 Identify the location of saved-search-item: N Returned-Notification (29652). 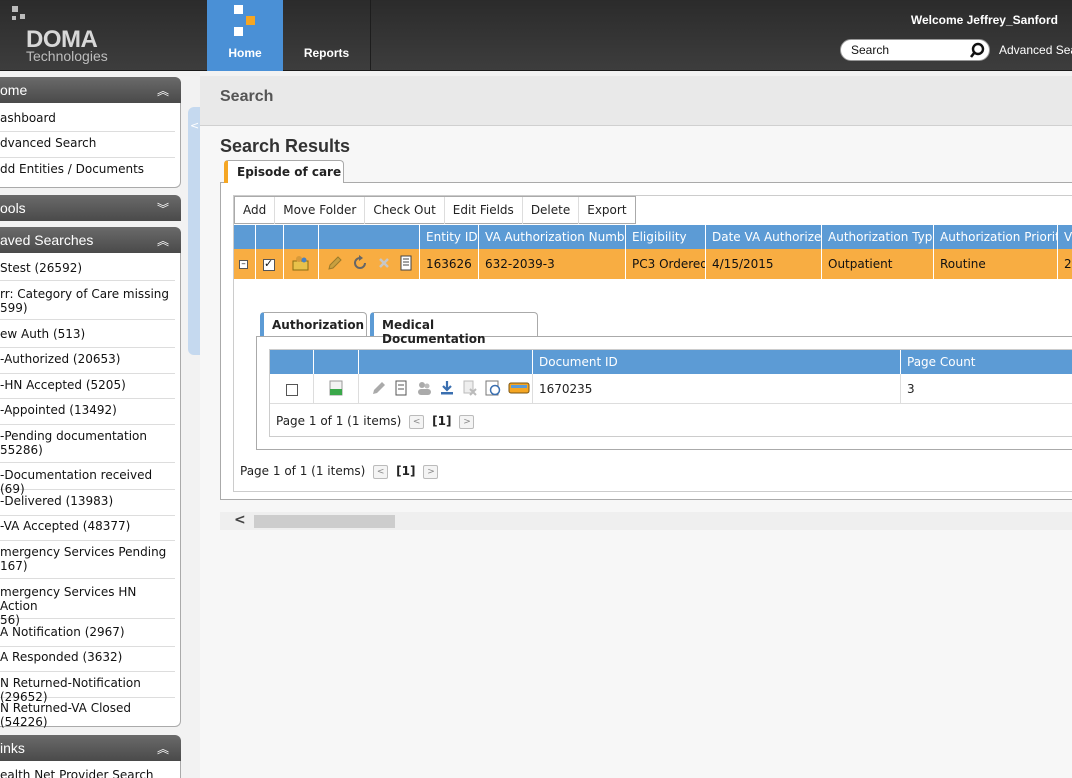
(87, 690).